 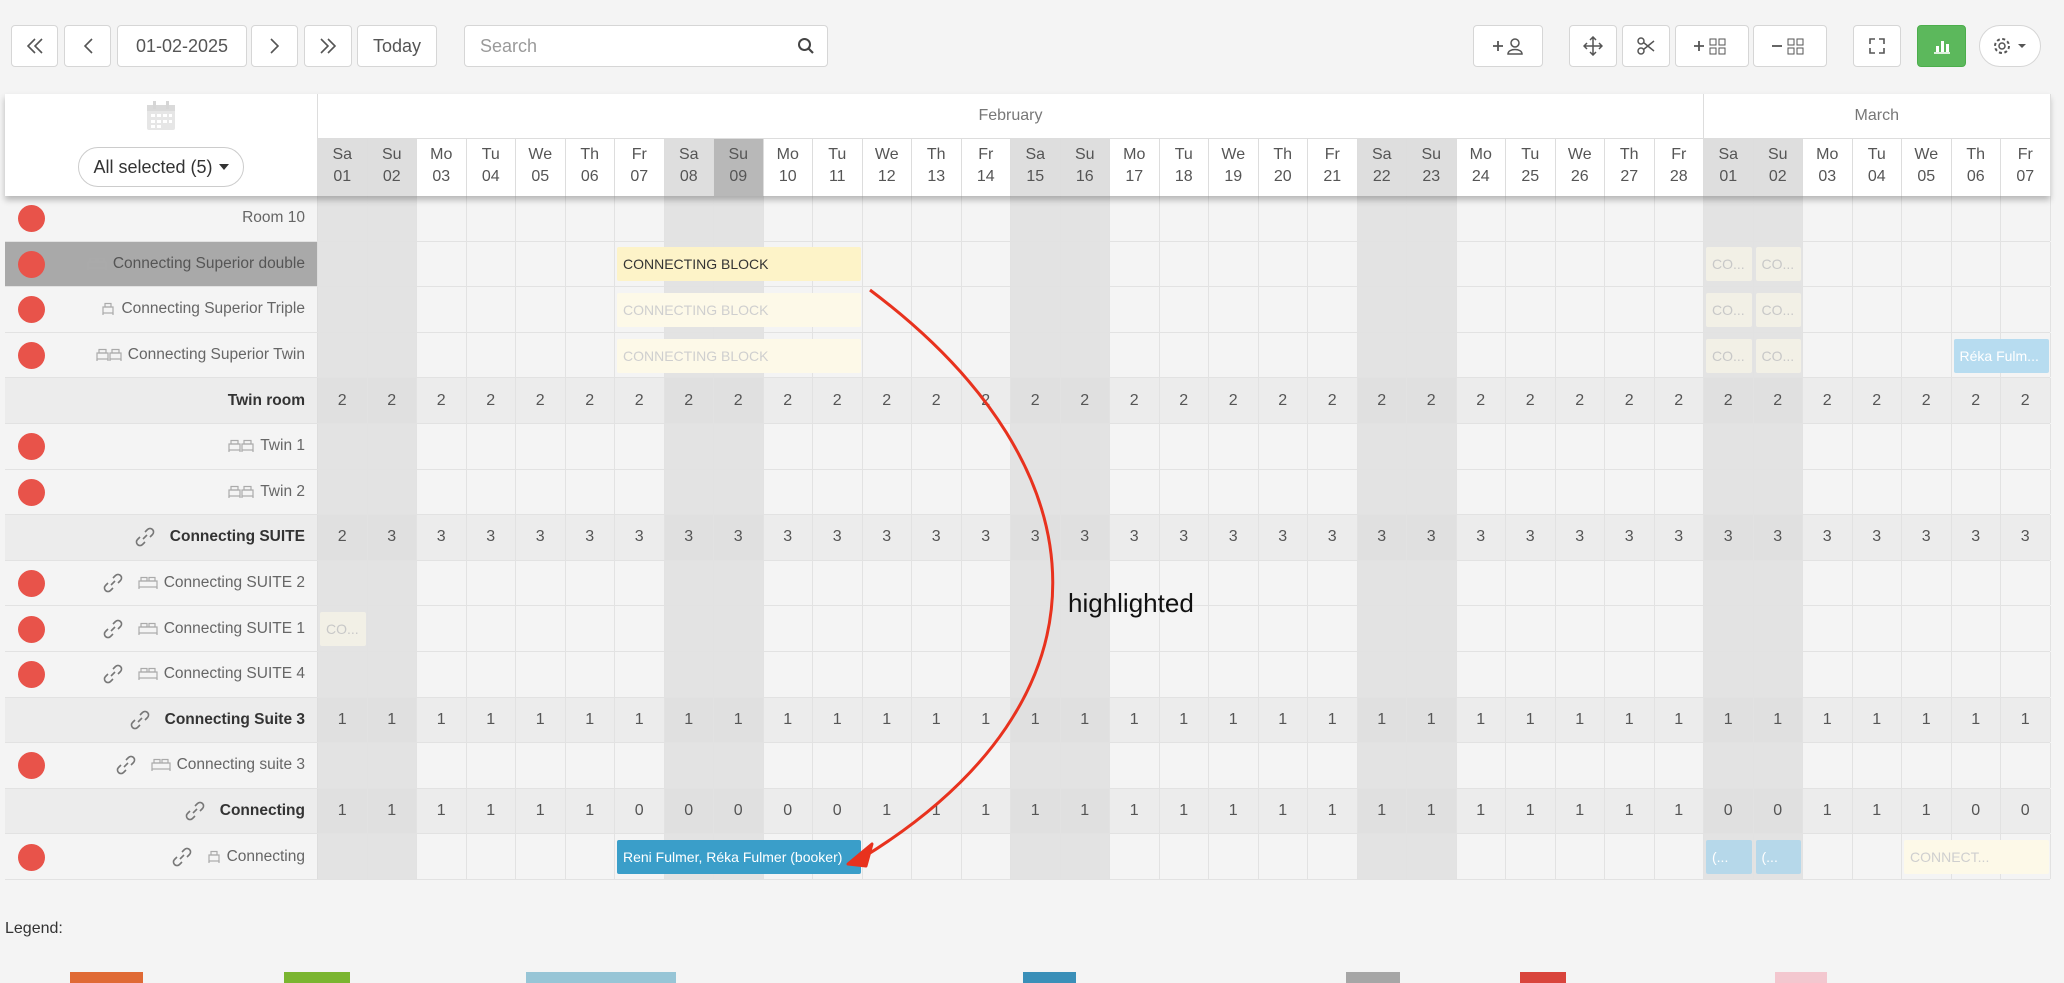 What do you see at coordinates (1508, 46) in the screenshot?
I see `add-guest-button` at bounding box center [1508, 46].